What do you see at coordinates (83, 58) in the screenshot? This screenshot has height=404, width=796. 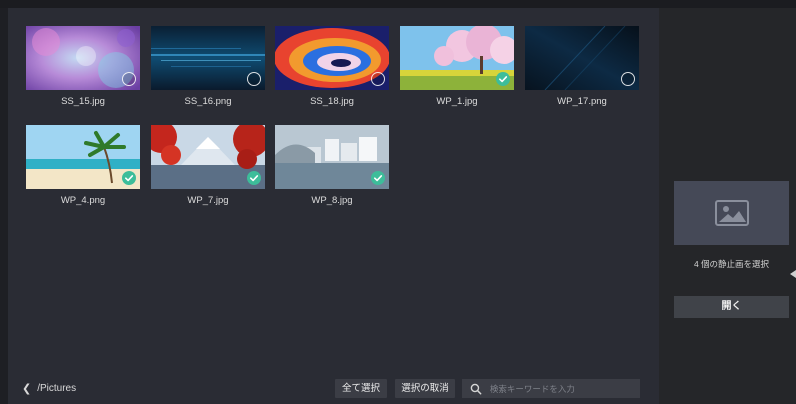 I see `thumbnail-nebula` at bounding box center [83, 58].